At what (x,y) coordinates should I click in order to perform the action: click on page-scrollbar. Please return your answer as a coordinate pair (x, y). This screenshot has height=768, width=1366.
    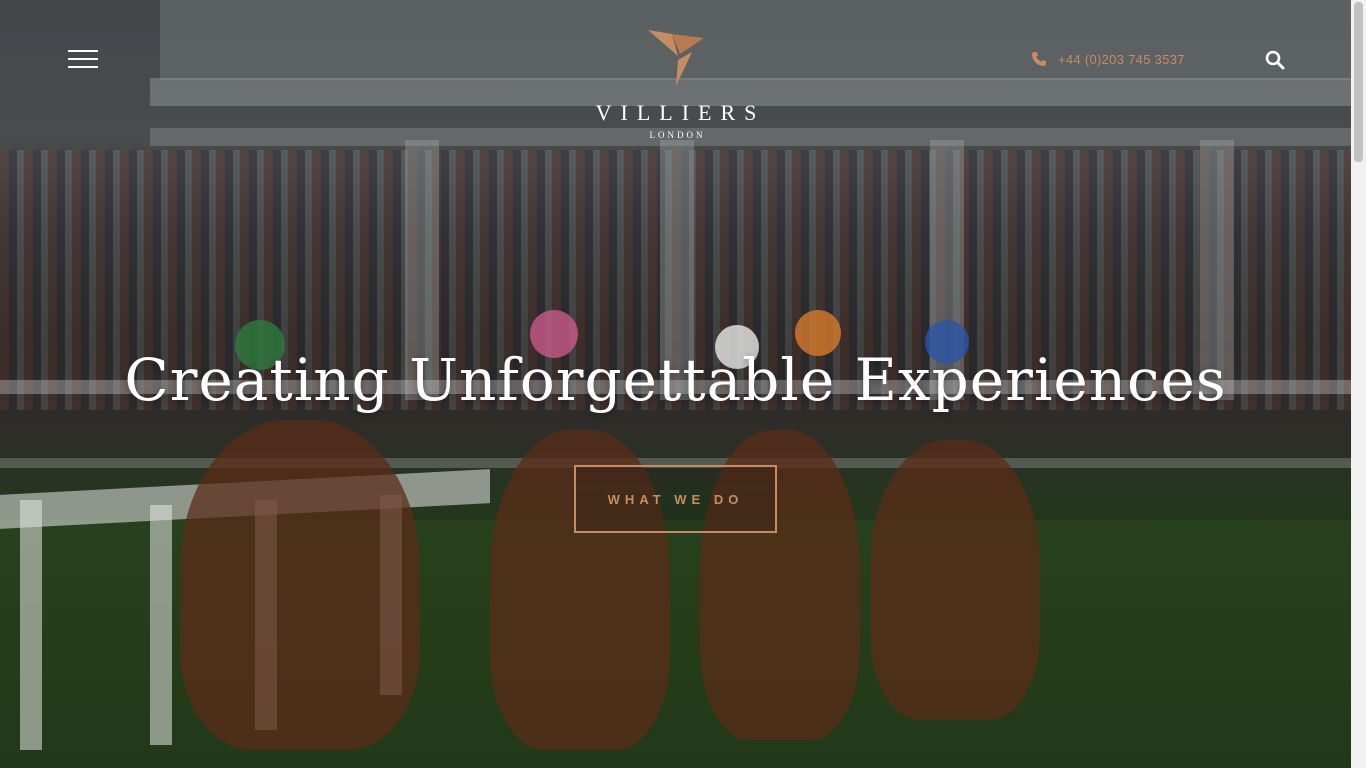
    Looking at the image, I should click on (1358, 384).